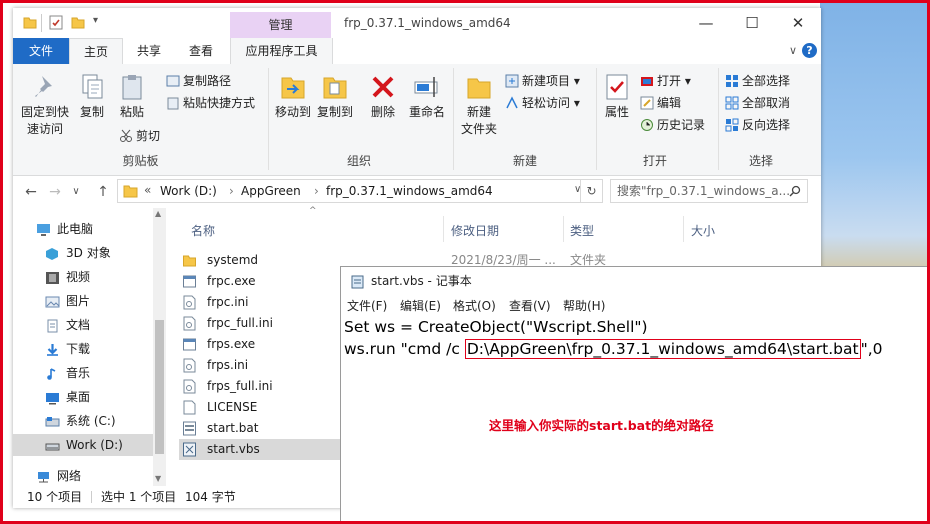  Describe the element at coordinates (367, 306) in the screenshot. I see `menu-file: 文件(F)` at that location.